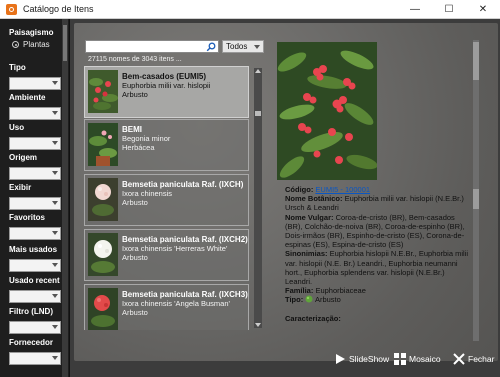 This screenshot has height=377, width=500. I want to click on filter-select-mais-usados, so click(35, 265).